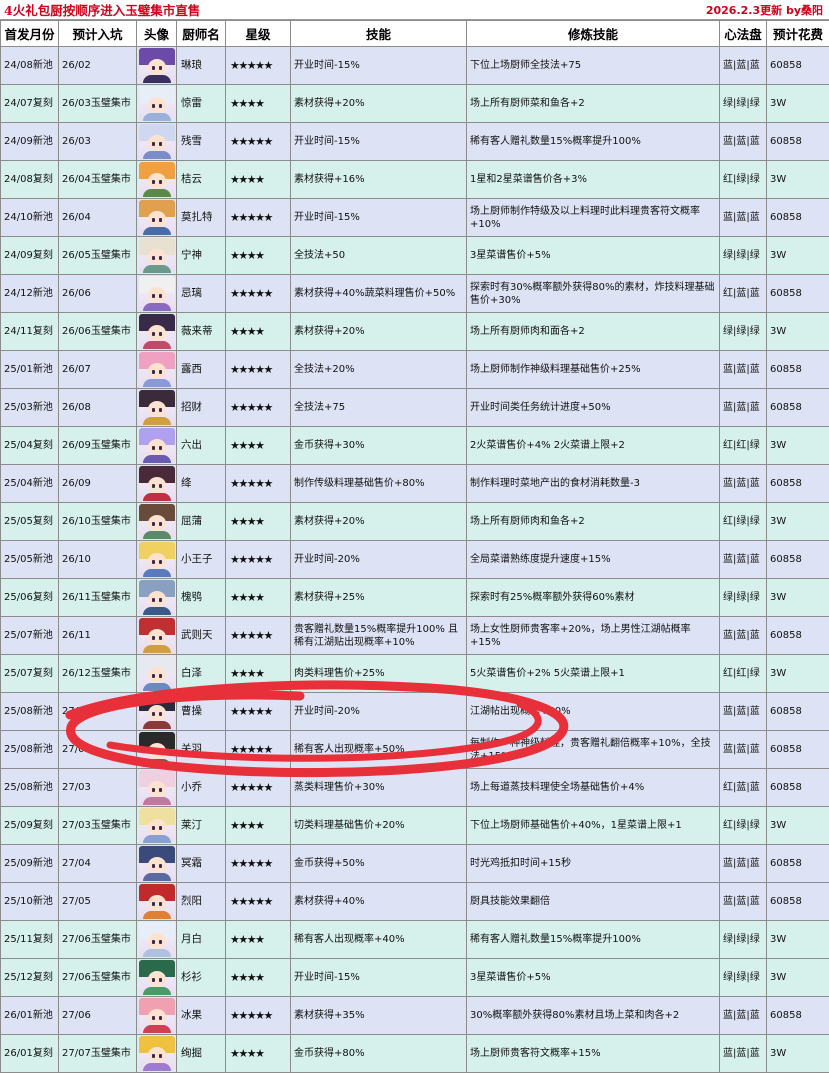 The width and height of the screenshot is (829, 1073). Describe the element at coordinates (157, 65) in the screenshot. I see `avatar-linlang` at that location.